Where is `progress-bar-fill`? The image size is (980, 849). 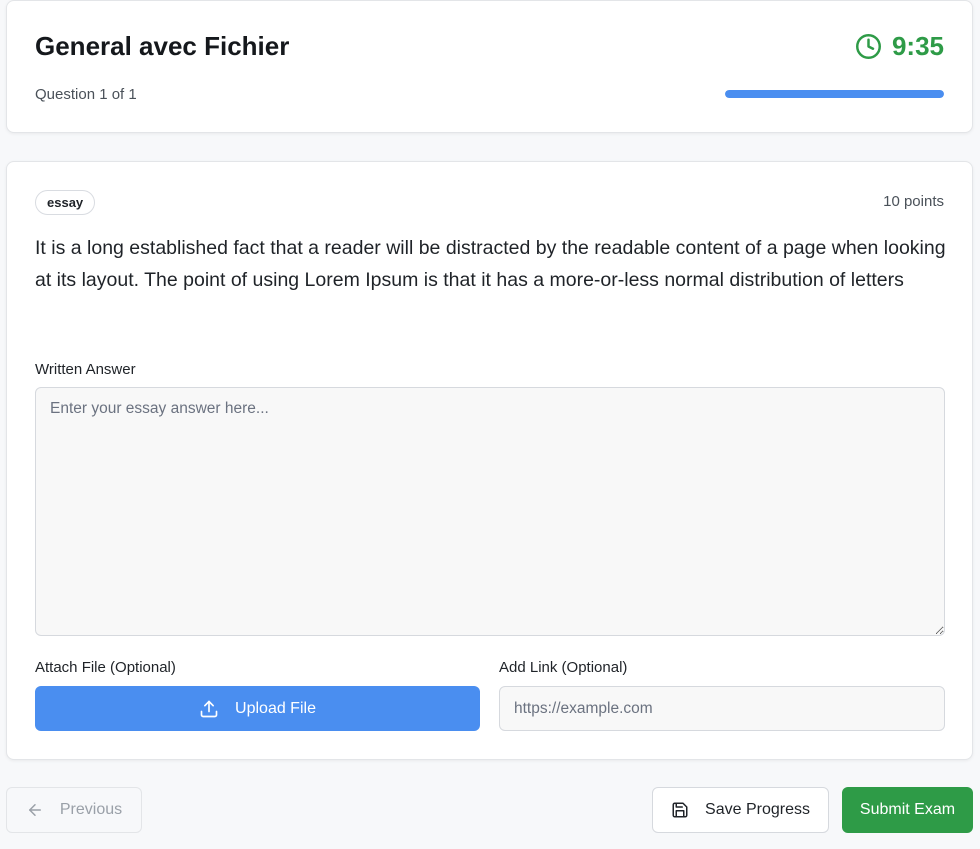
progress-bar-fill is located at coordinates (834, 94).